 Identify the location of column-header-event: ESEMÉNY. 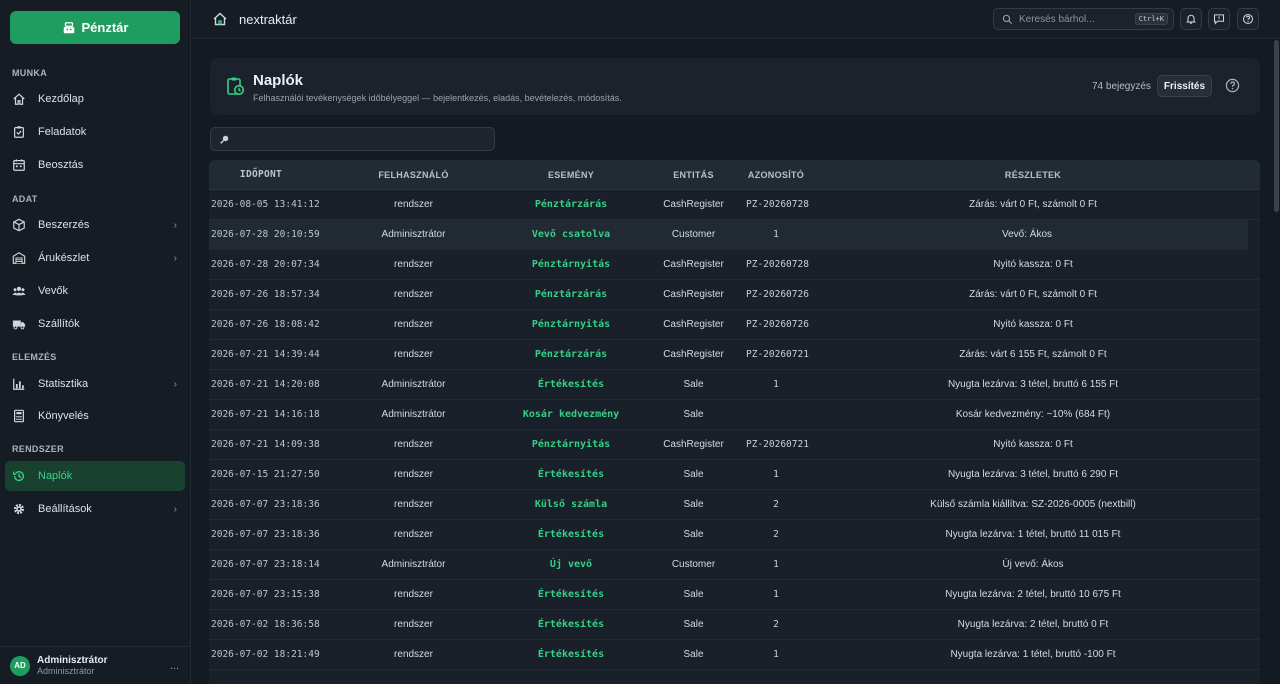
(571, 175).